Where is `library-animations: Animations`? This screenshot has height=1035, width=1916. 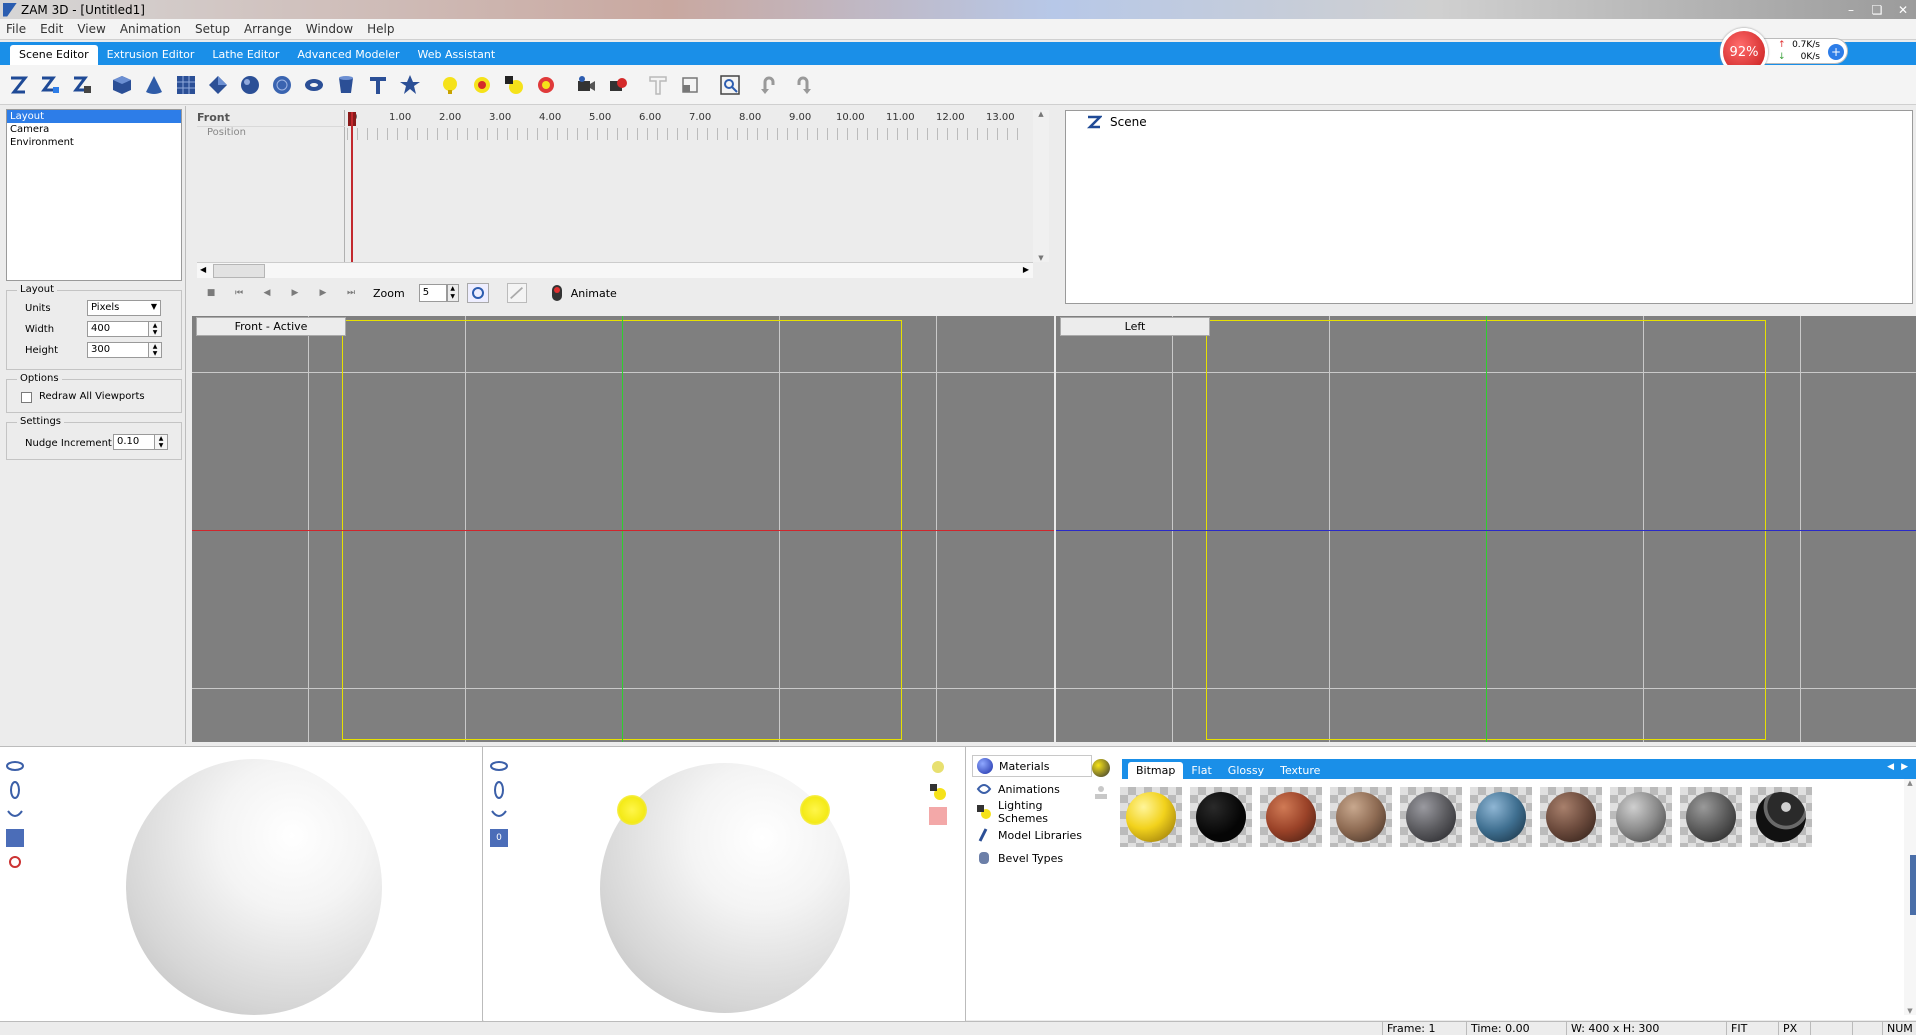
library-animations: Animations is located at coordinates (1032, 789).